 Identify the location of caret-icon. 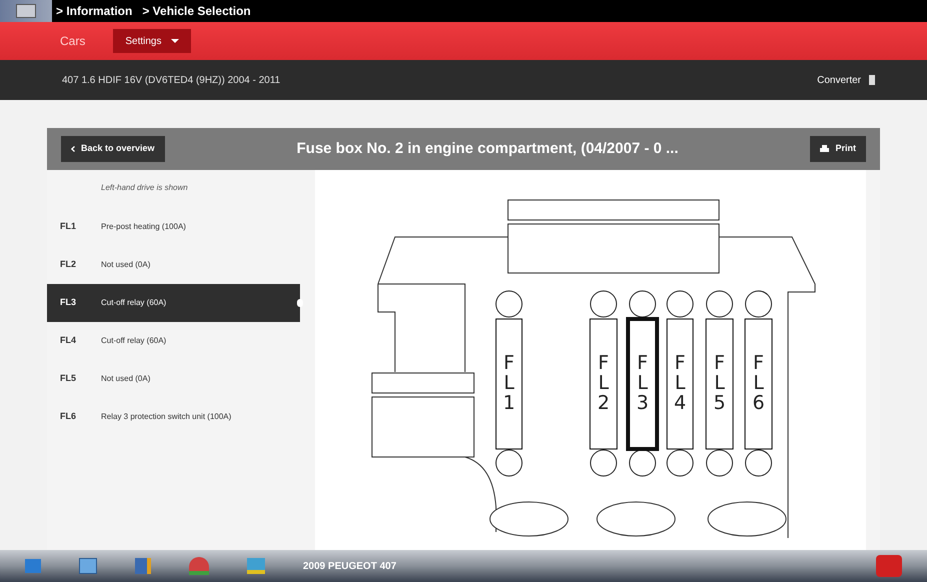
(175, 41).